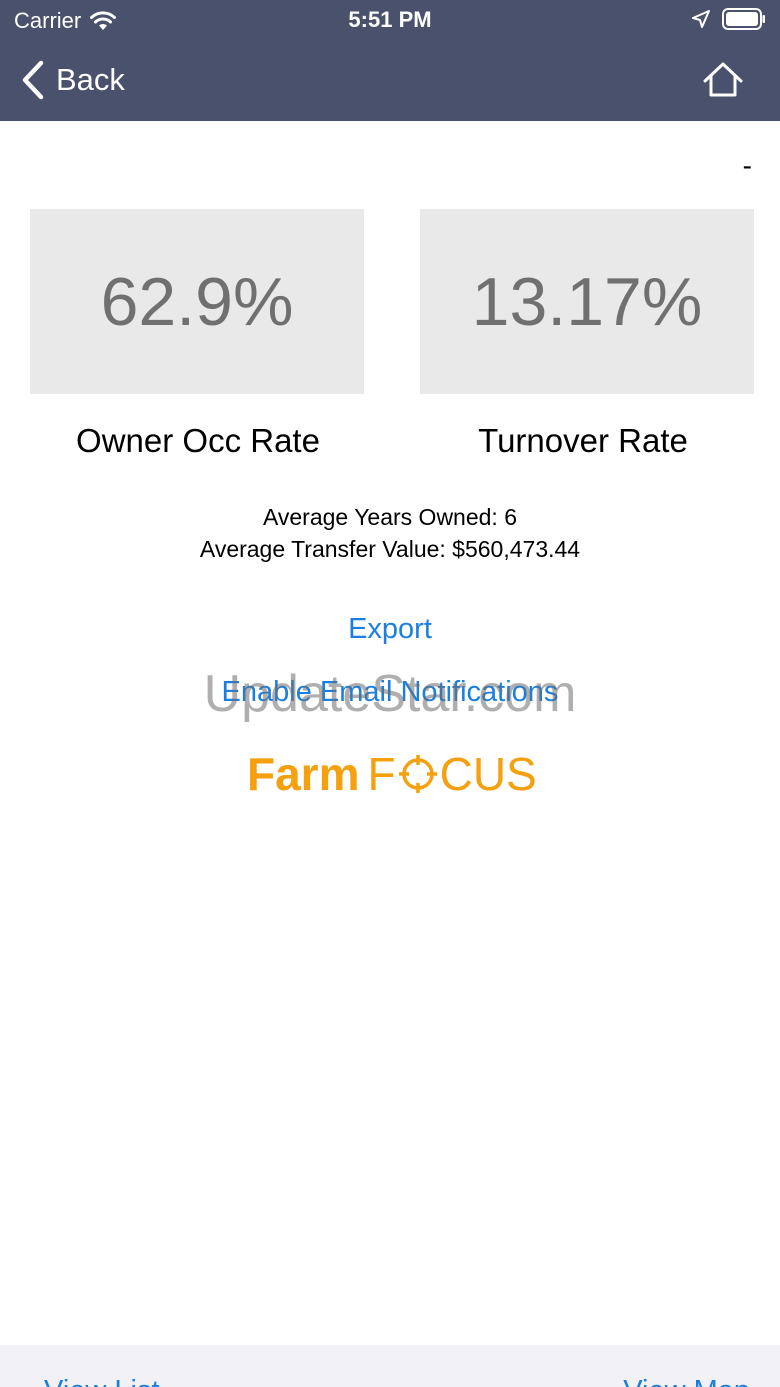 This screenshot has height=1387, width=780. Describe the element at coordinates (390, 692) in the screenshot. I see `enable-email-notifications-button: Enable Email Notifications` at that location.